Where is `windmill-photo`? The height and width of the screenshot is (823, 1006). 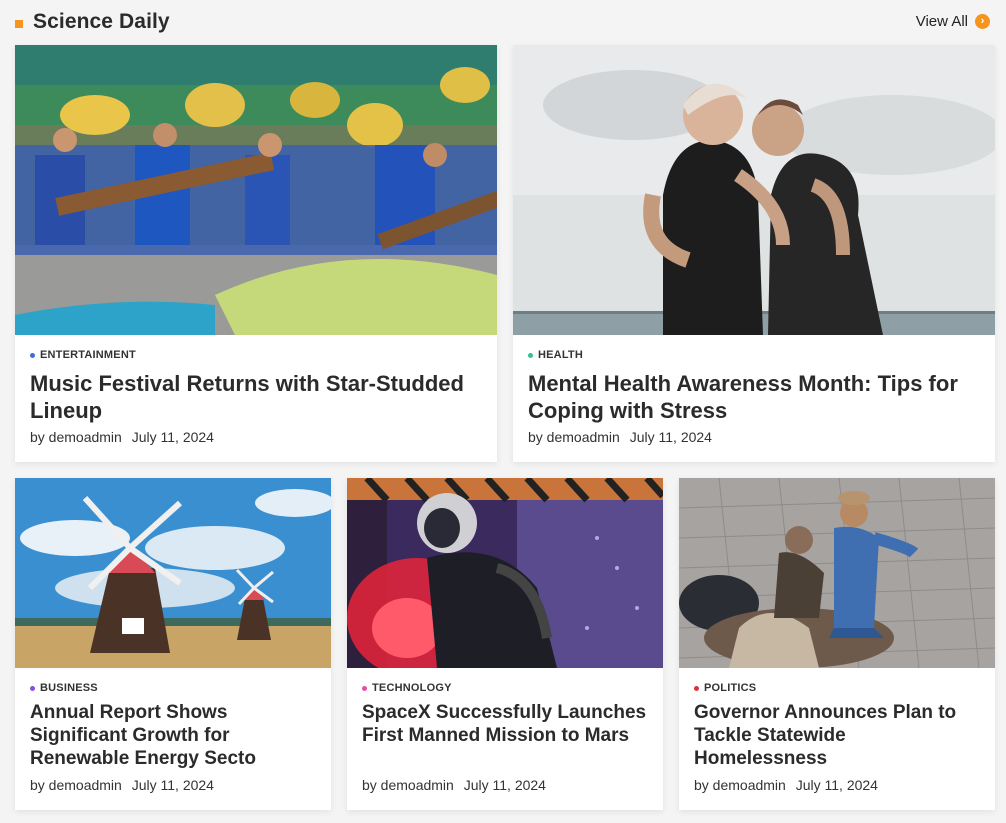
windmill-photo is located at coordinates (173, 573).